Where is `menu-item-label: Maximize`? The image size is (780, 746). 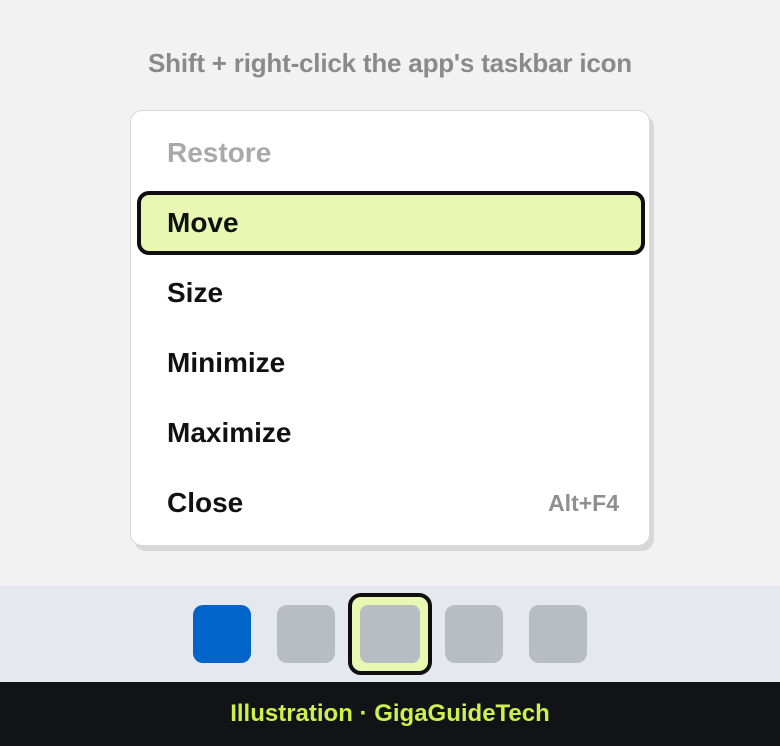
menu-item-label: Maximize is located at coordinates (229, 432).